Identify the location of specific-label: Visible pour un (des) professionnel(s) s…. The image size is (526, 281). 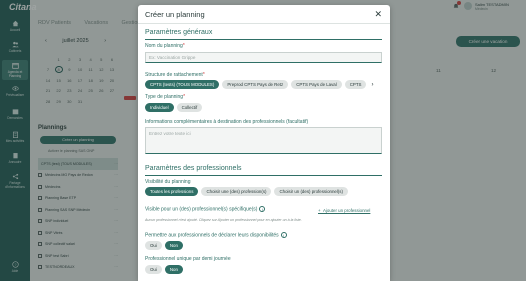
(205, 209).